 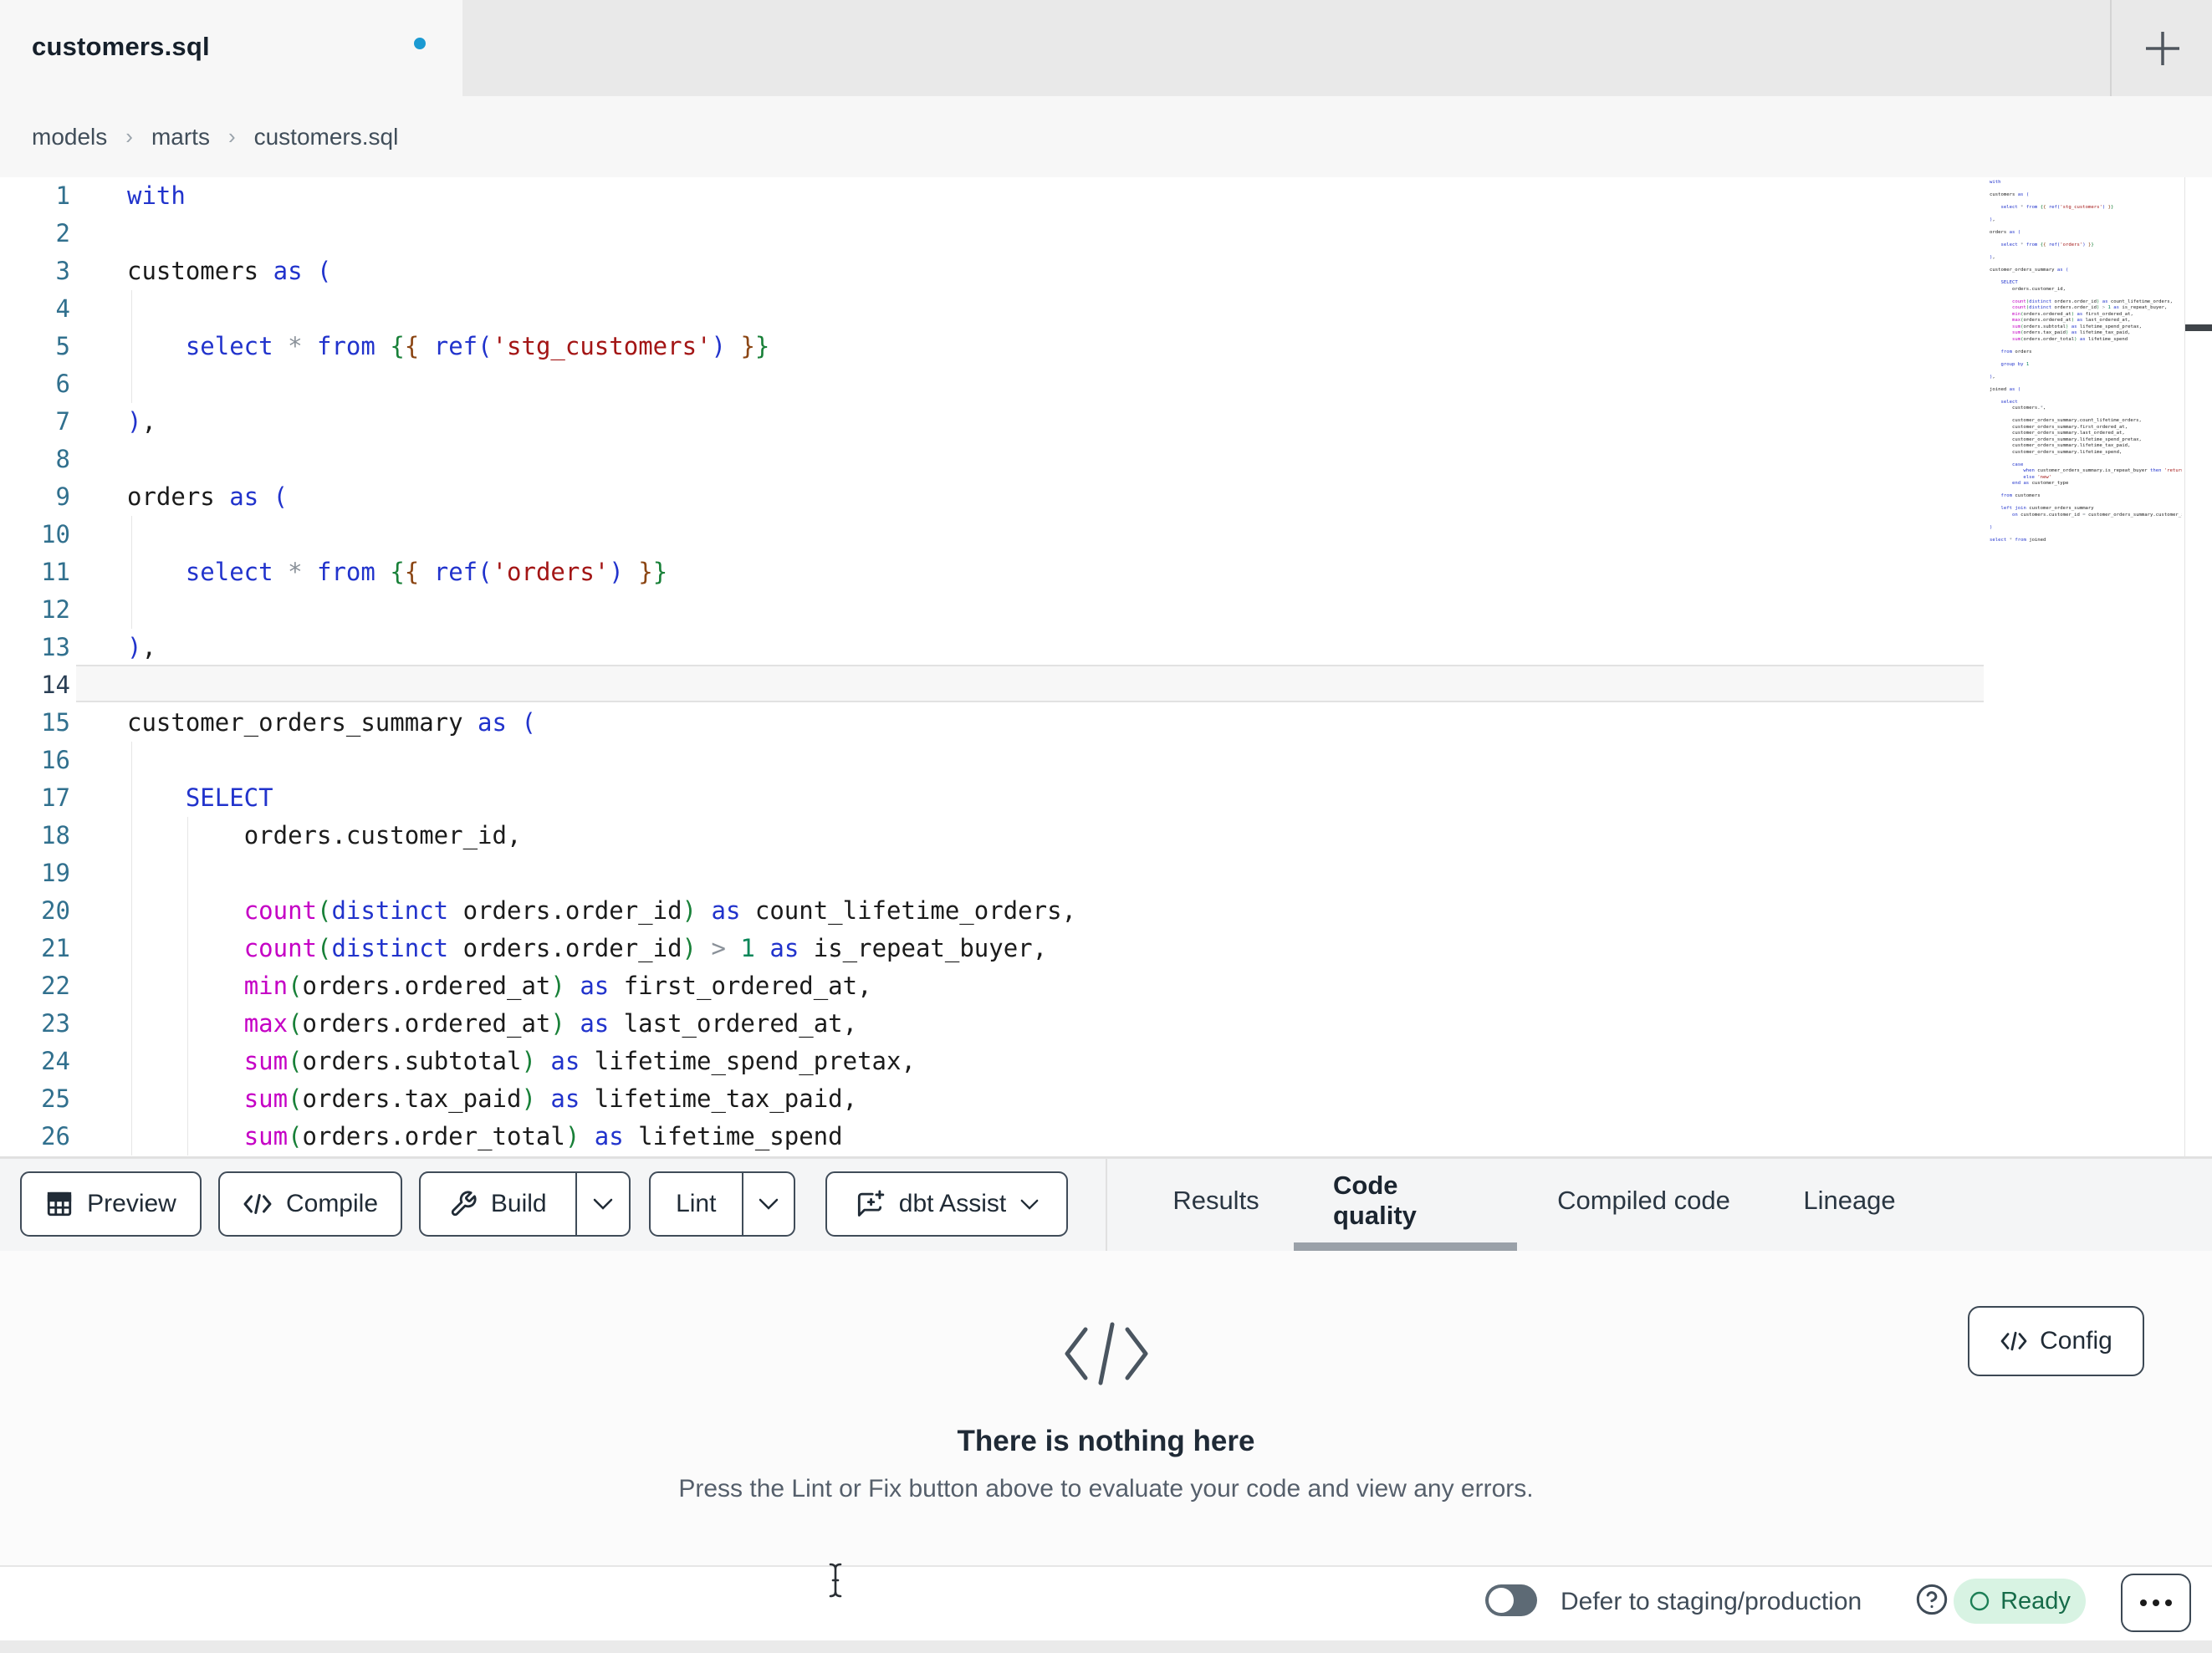 What do you see at coordinates (1106, 1603) in the screenshot?
I see `status-bar: Defer to staging/production Ready` at bounding box center [1106, 1603].